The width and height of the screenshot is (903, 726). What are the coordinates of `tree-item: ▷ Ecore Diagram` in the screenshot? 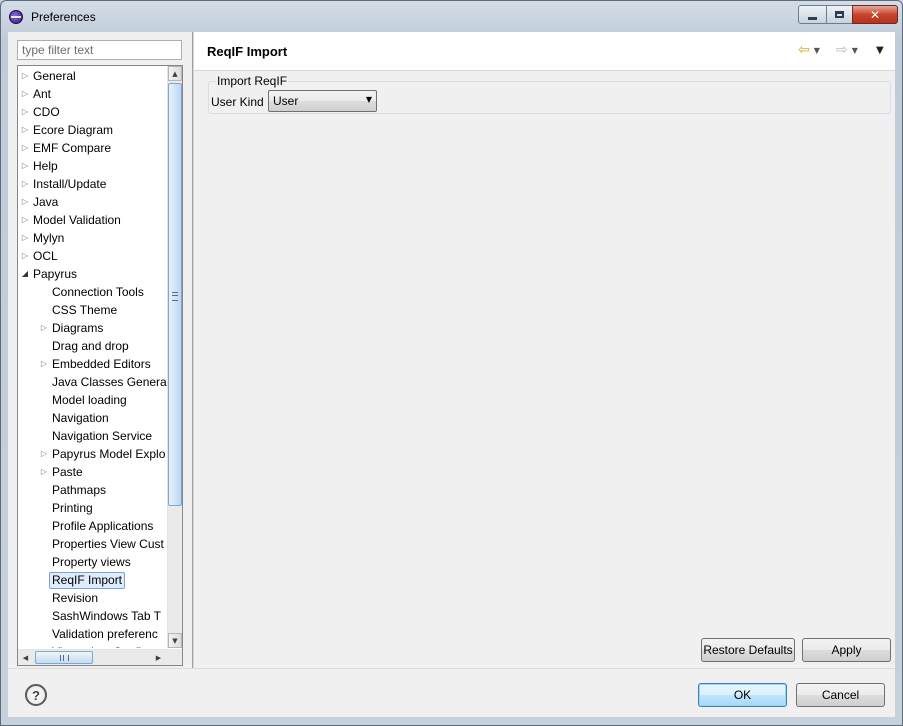 It's located at (92, 130).